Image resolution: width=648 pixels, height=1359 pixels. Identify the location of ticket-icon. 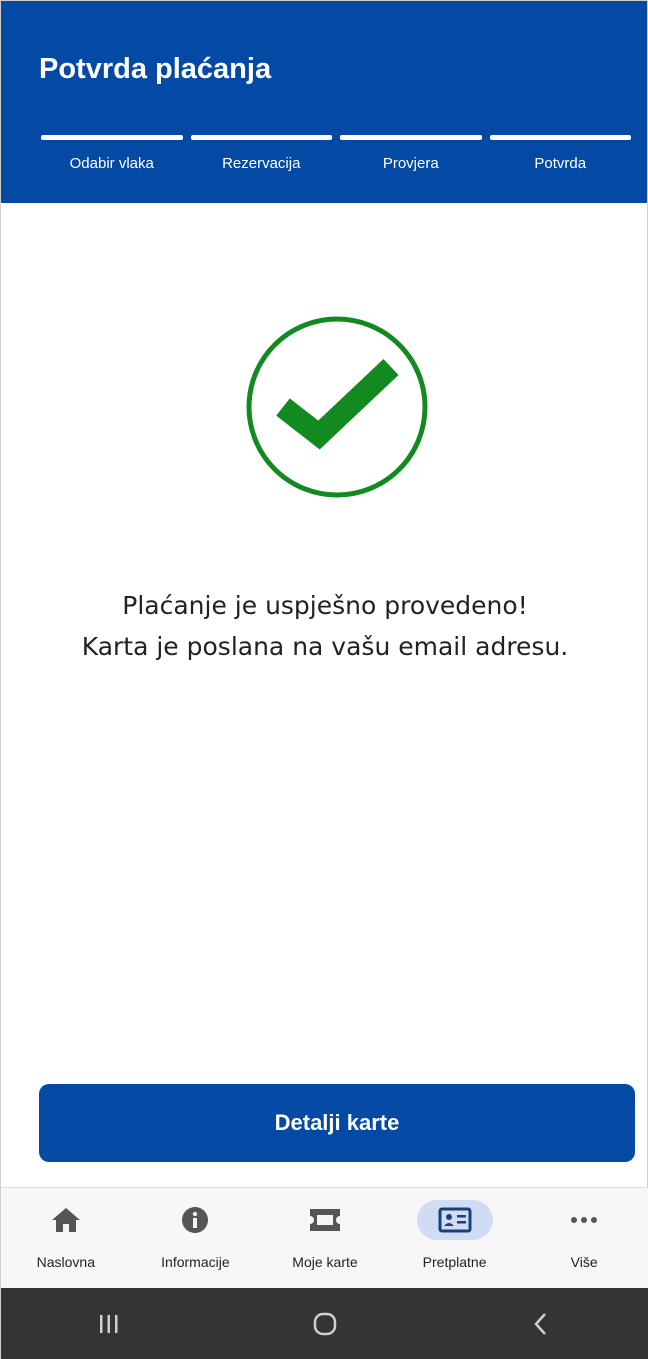
(325, 1220).